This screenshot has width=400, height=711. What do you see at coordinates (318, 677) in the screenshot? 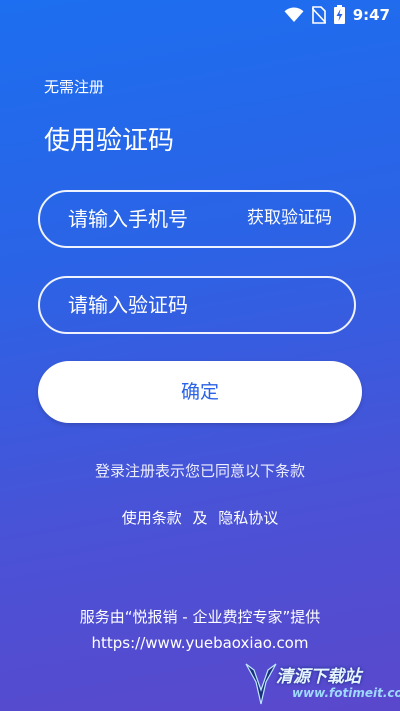
I see `watermark-name: 清源下载站` at bounding box center [318, 677].